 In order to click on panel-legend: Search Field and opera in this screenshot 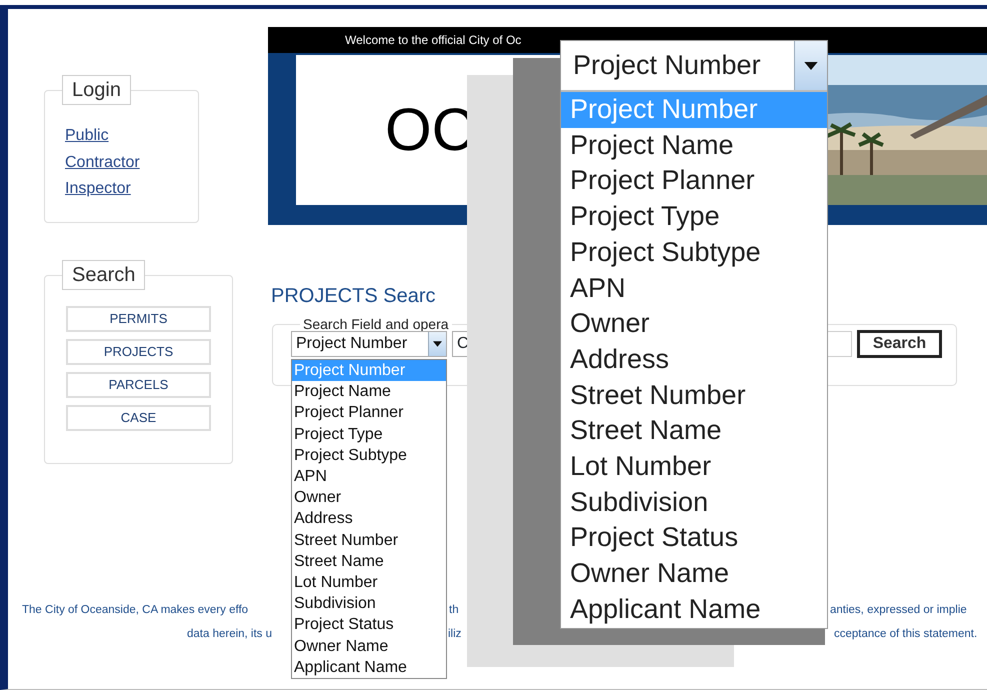, I will do `click(376, 324)`.